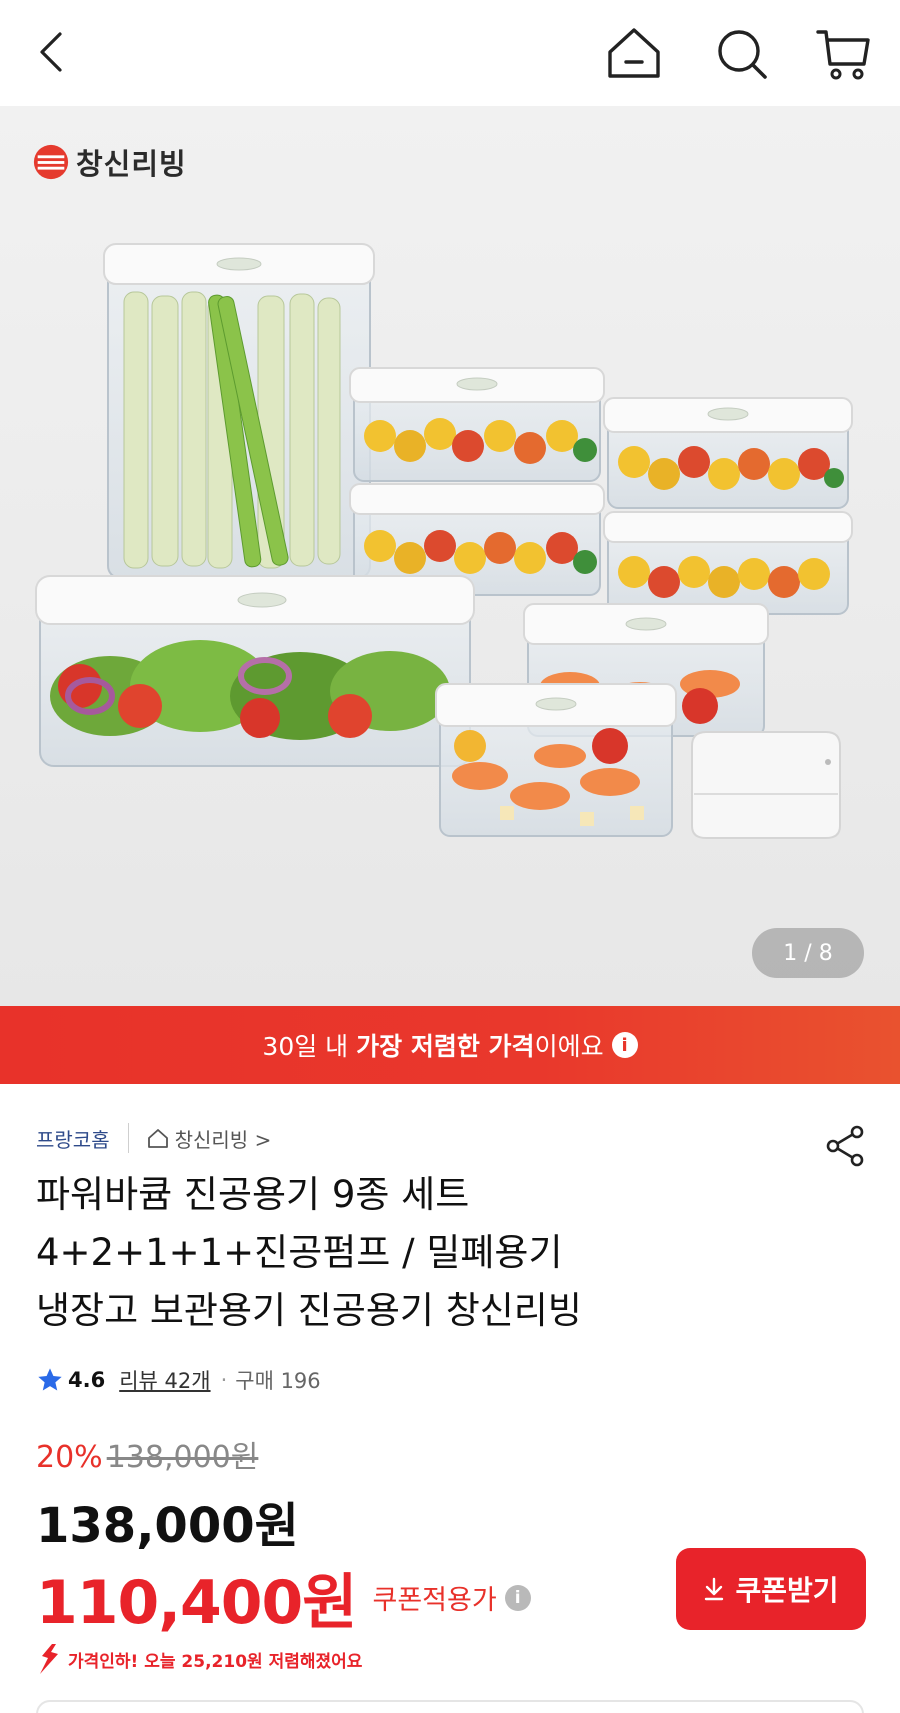 This screenshot has width=900, height=1713. I want to click on cart-button, so click(844, 54).